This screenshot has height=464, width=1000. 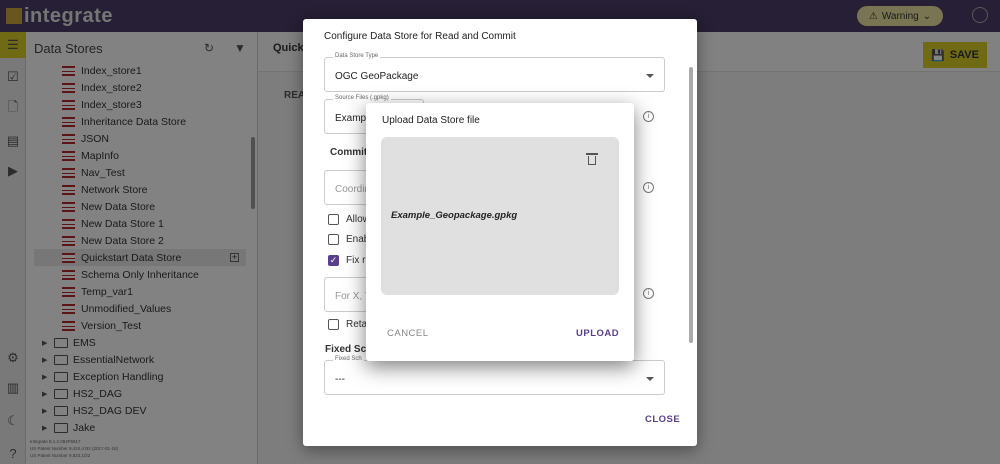 What do you see at coordinates (333, 219) in the screenshot?
I see `allow-checkbox` at bounding box center [333, 219].